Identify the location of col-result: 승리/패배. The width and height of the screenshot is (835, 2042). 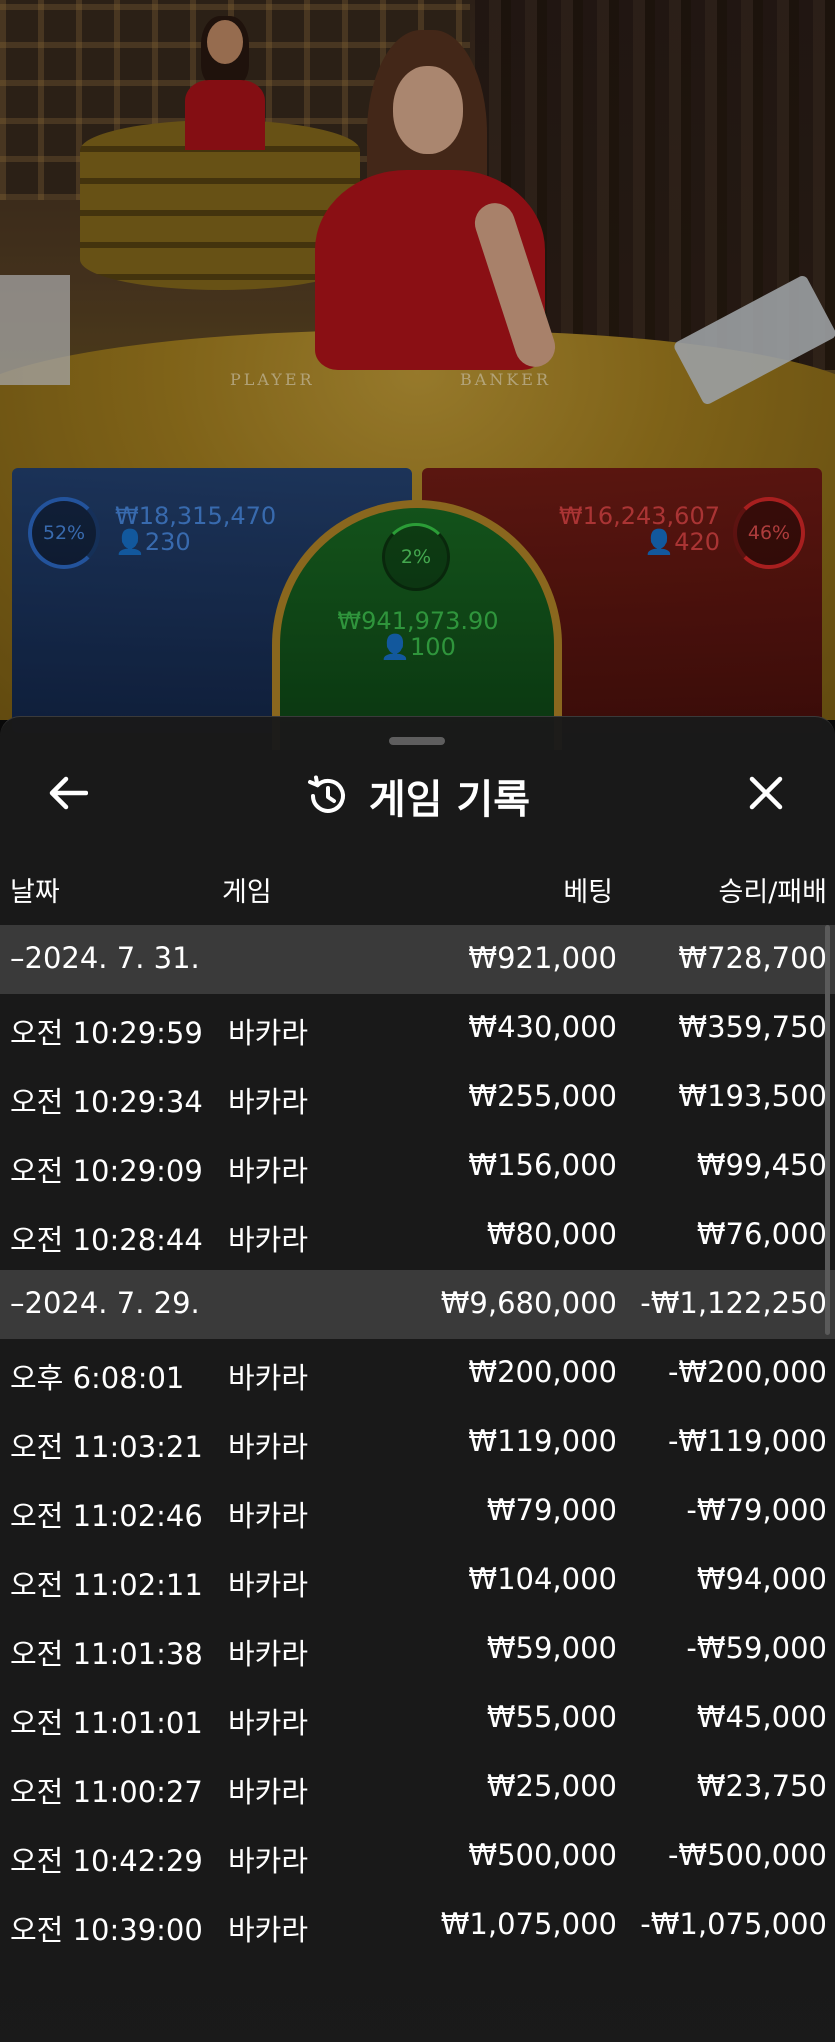
(773, 889).